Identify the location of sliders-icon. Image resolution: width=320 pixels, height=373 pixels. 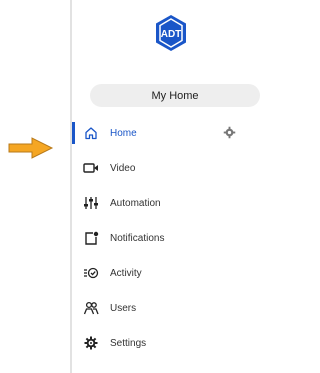
(91, 203).